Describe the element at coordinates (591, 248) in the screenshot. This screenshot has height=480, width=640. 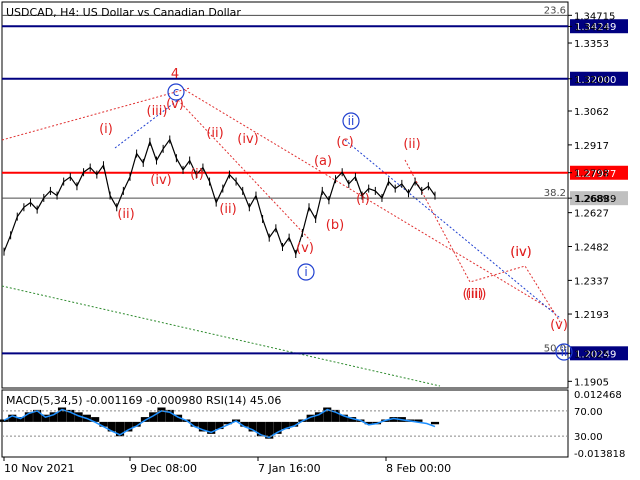
I see `price-tick-label: 1.2482` at that location.